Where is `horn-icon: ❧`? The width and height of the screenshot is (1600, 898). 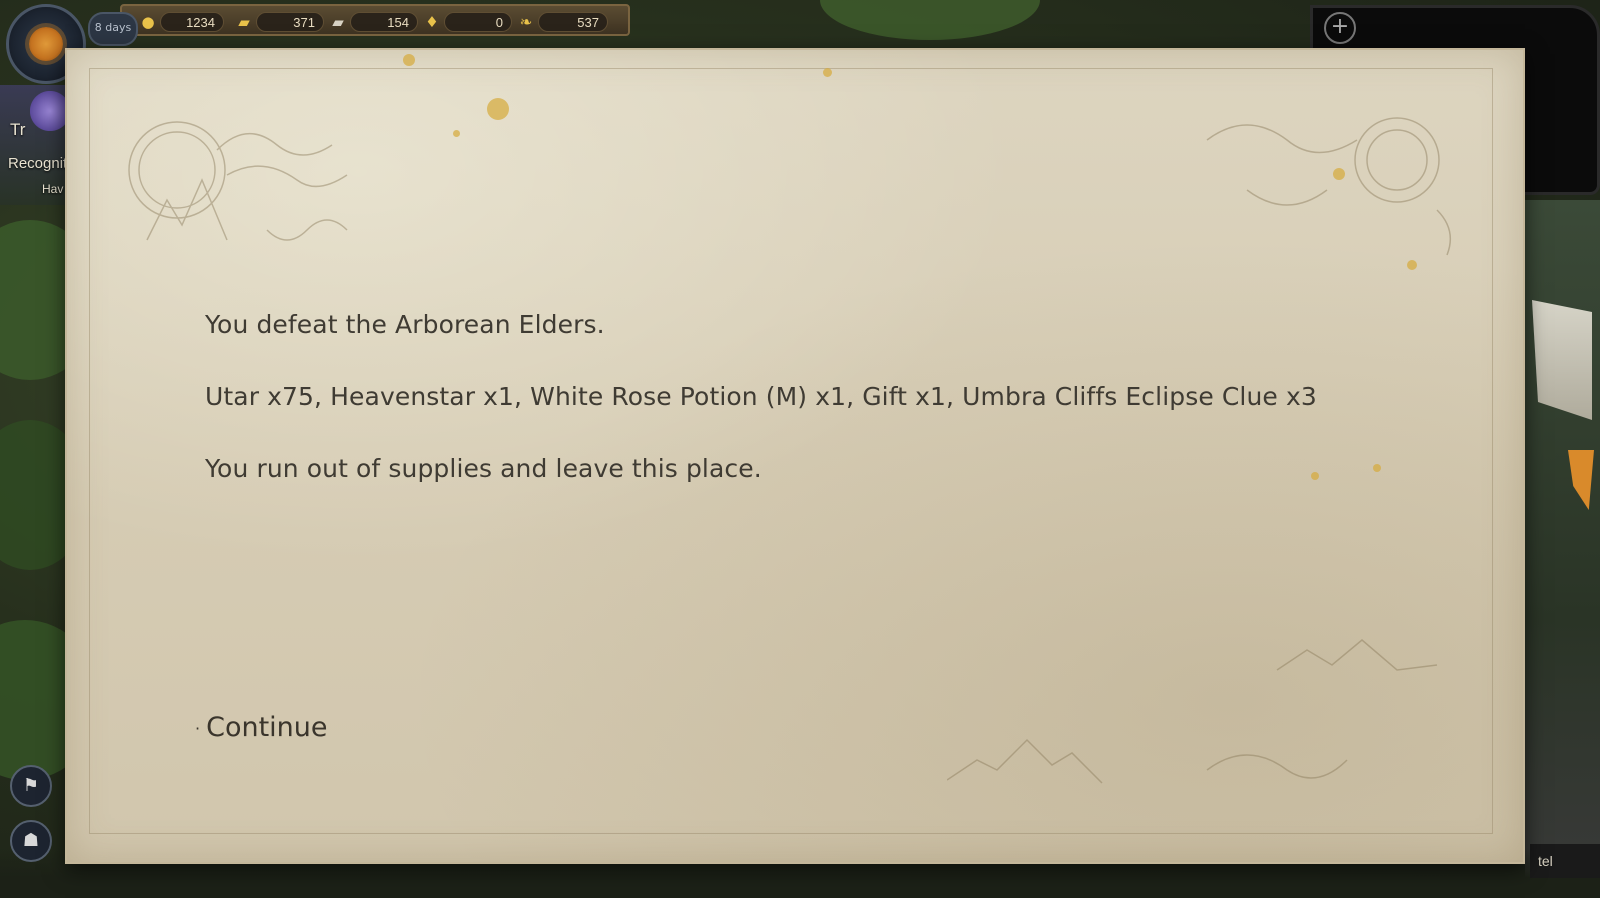 horn-icon: ❧ is located at coordinates (526, 22).